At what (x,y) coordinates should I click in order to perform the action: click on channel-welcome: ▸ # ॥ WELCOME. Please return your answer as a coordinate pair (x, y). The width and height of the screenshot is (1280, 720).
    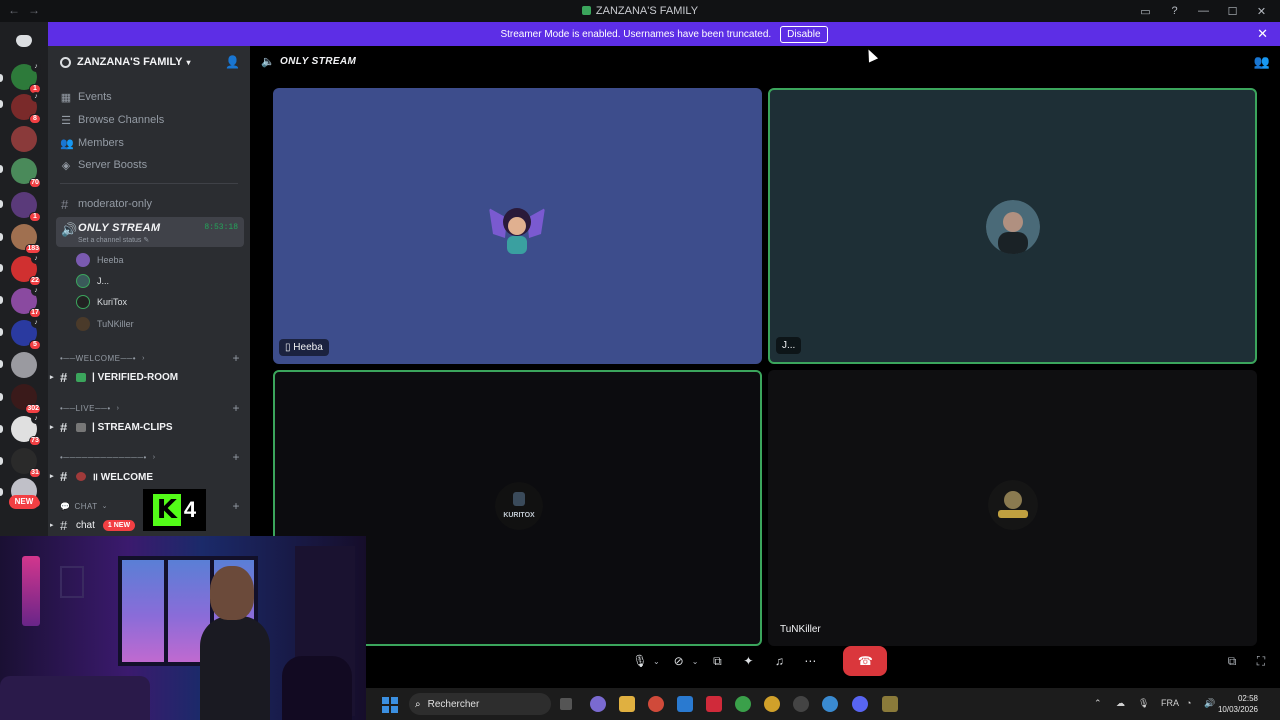
    Looking at the image, I should click on (148, 476).